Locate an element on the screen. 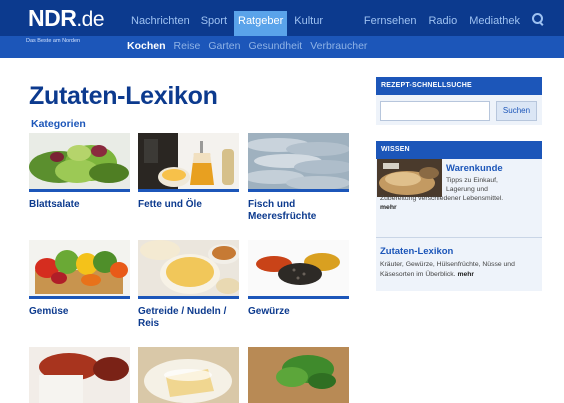  category-tile-fette-und-oele: Fette und Öle is located at coordinates (188, 172).